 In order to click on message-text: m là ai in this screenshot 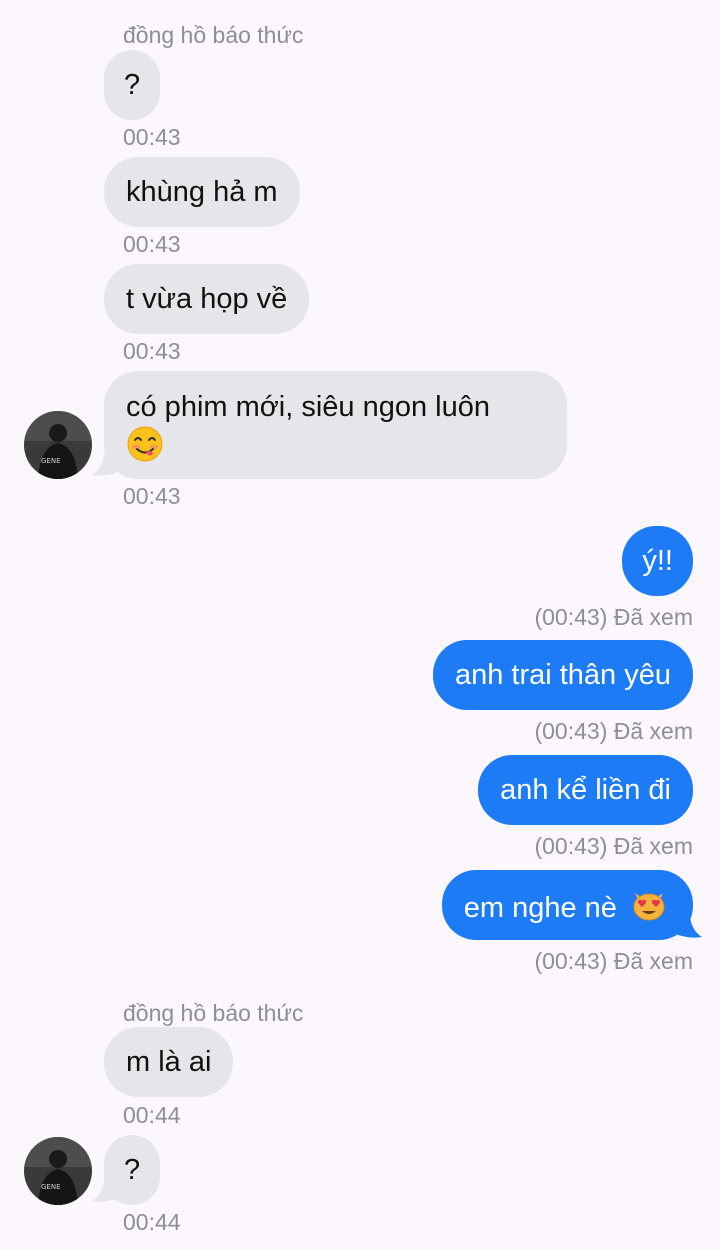, I will do `click(169, 1062)`.